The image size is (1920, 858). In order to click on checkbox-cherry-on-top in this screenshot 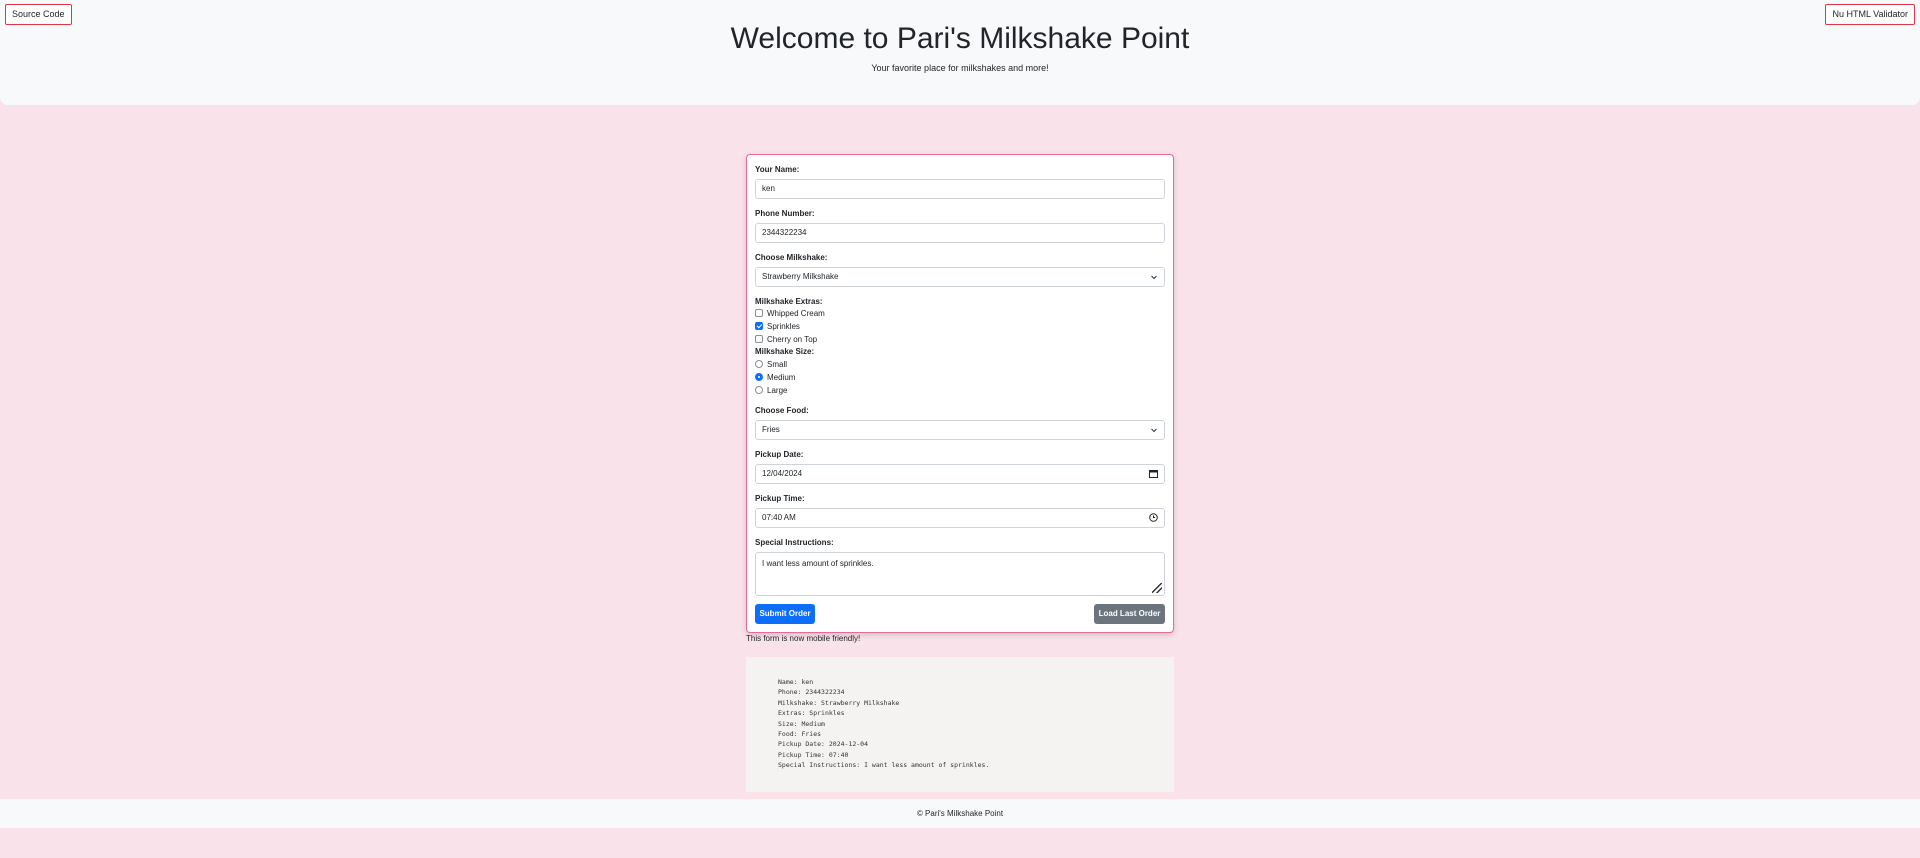, I will do `click(759, 339)`.